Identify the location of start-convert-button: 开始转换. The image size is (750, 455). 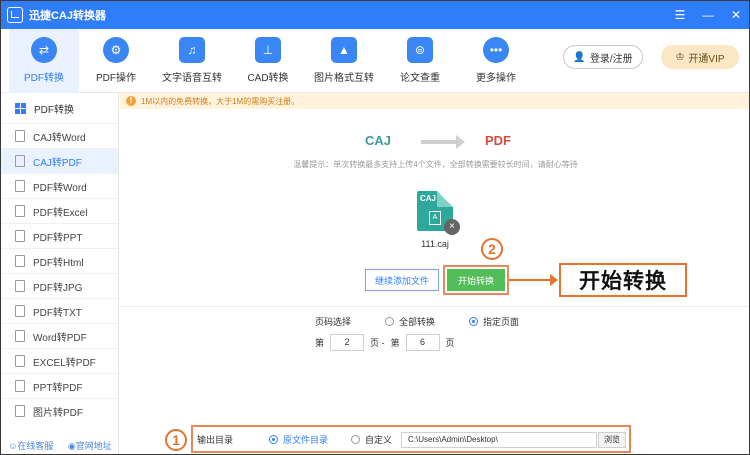
(476, 280).